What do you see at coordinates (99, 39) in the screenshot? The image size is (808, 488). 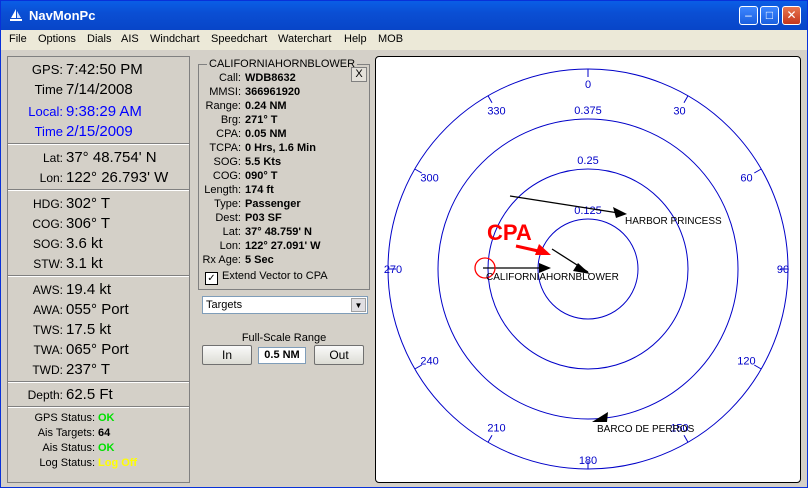 I see `menu-dials: Dials` at bounding box center [99, 39].